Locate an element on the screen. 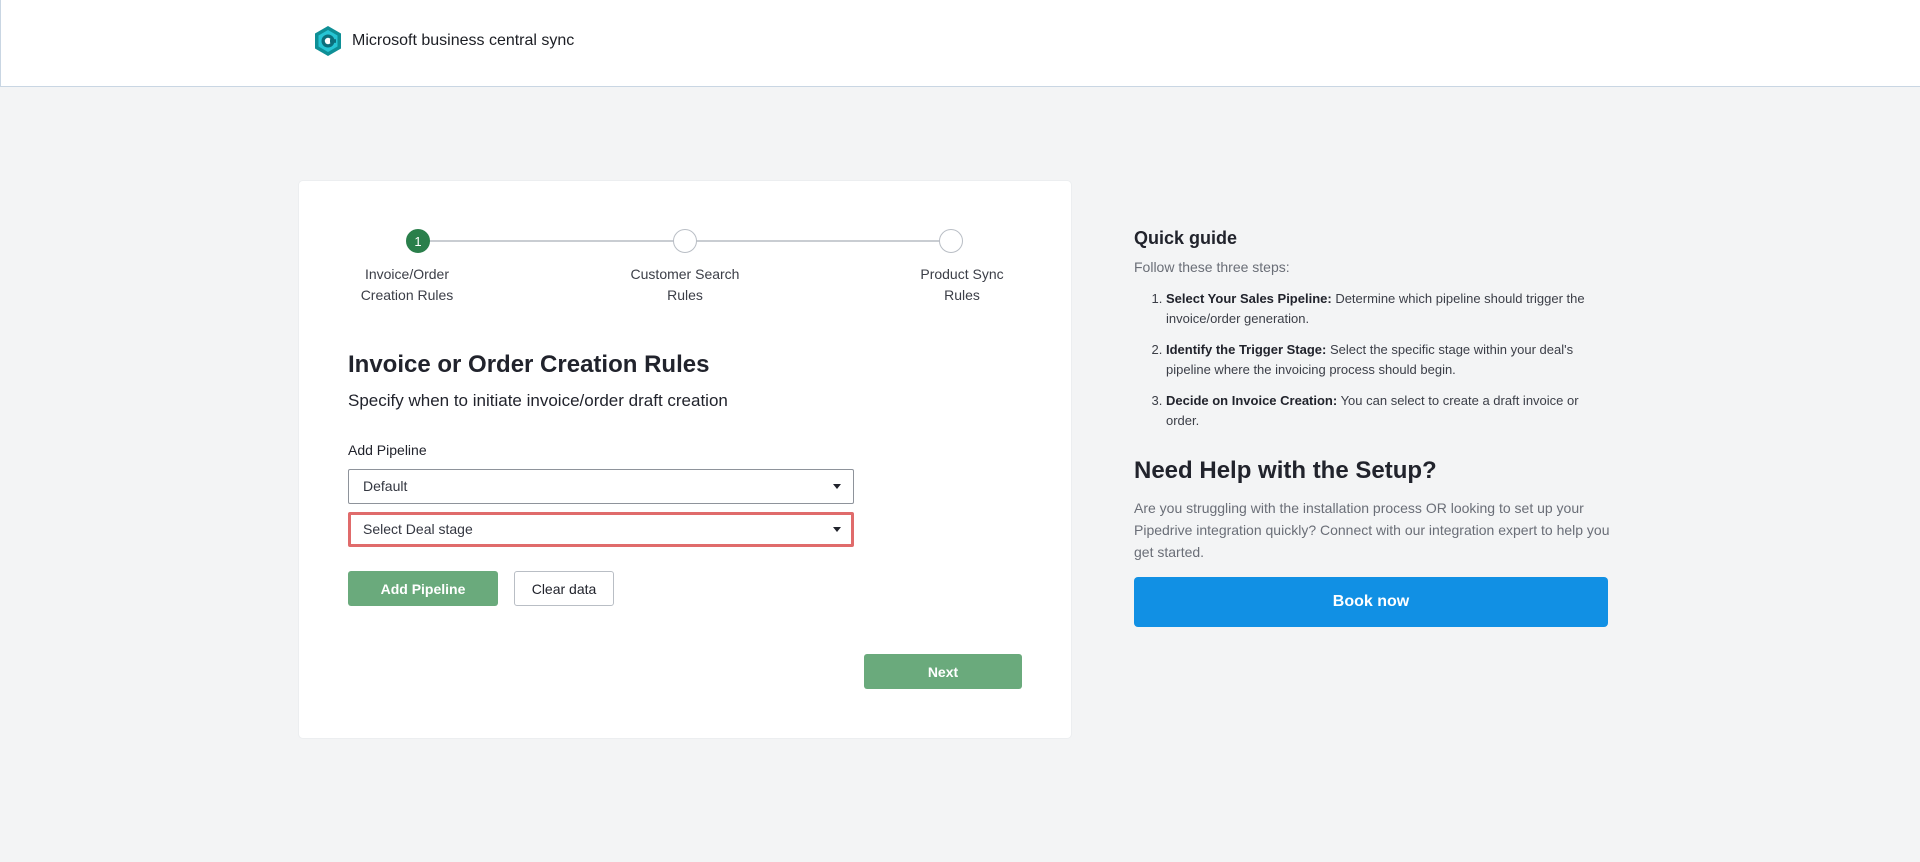 This screenshot has height=862, width=1920. step-2-label-line1: Customer Search is located at coordinates (685, 274).